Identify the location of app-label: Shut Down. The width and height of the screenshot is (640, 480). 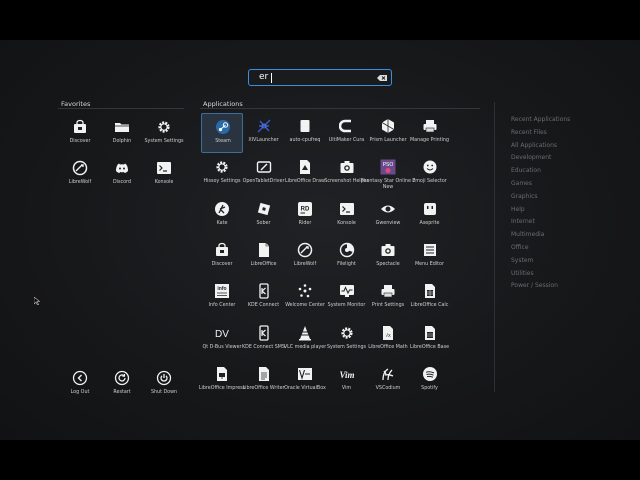
(164, 392).